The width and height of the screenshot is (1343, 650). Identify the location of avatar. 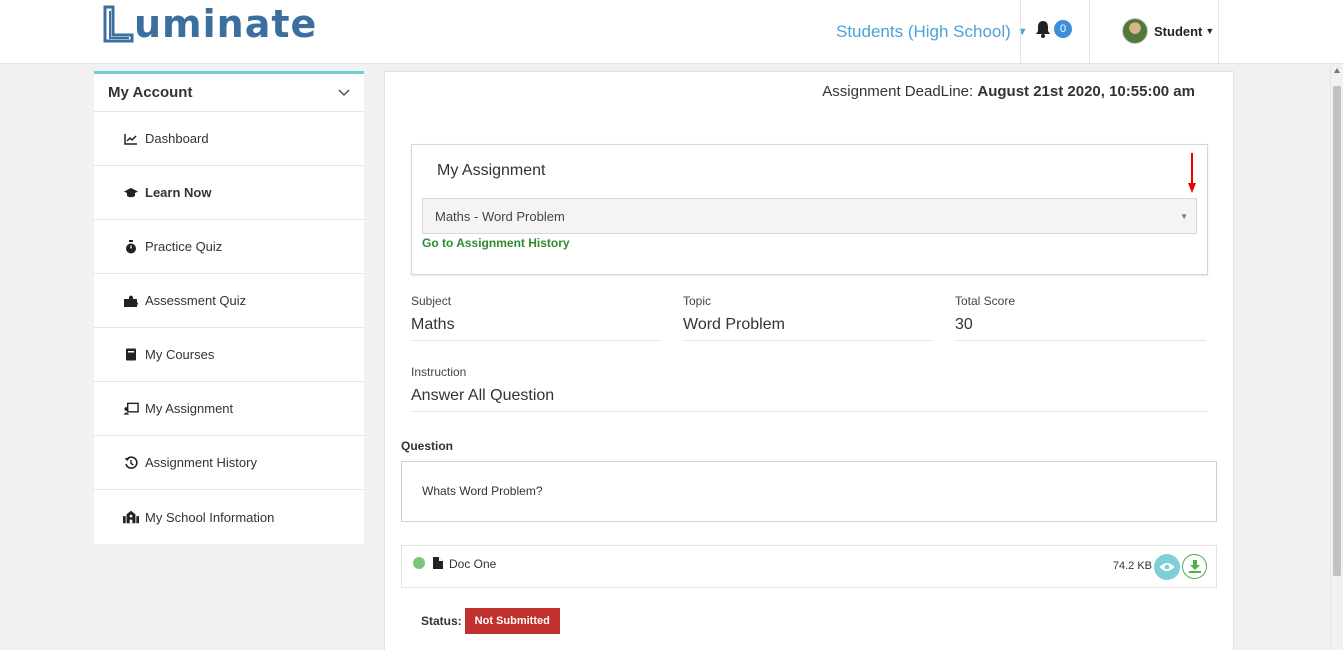
(1135, 31).